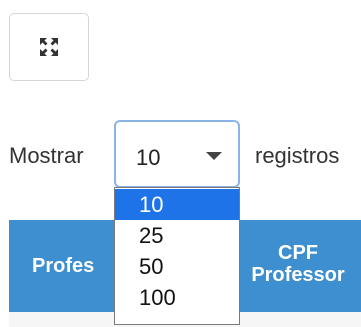  Describe the element at coordinates (297, 155) in the screenshot. I see `records-label: registros` at that location.